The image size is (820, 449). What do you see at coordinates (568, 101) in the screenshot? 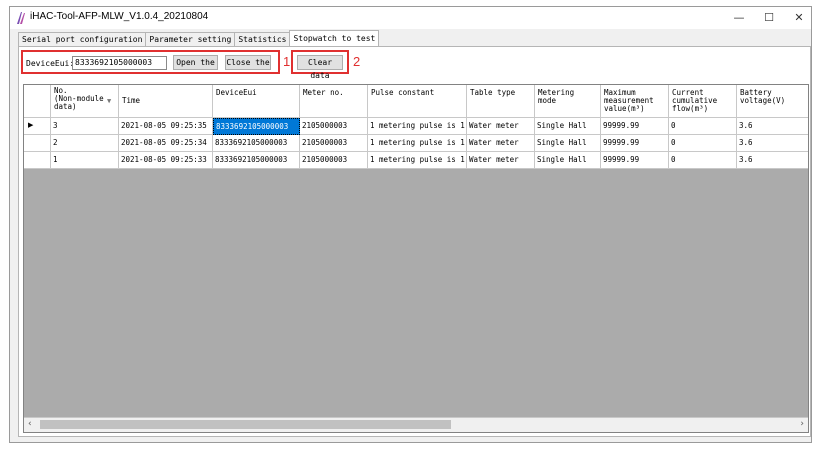
I see `column-header-metering-mode: Metering mode` at bounding box center [568, 101].